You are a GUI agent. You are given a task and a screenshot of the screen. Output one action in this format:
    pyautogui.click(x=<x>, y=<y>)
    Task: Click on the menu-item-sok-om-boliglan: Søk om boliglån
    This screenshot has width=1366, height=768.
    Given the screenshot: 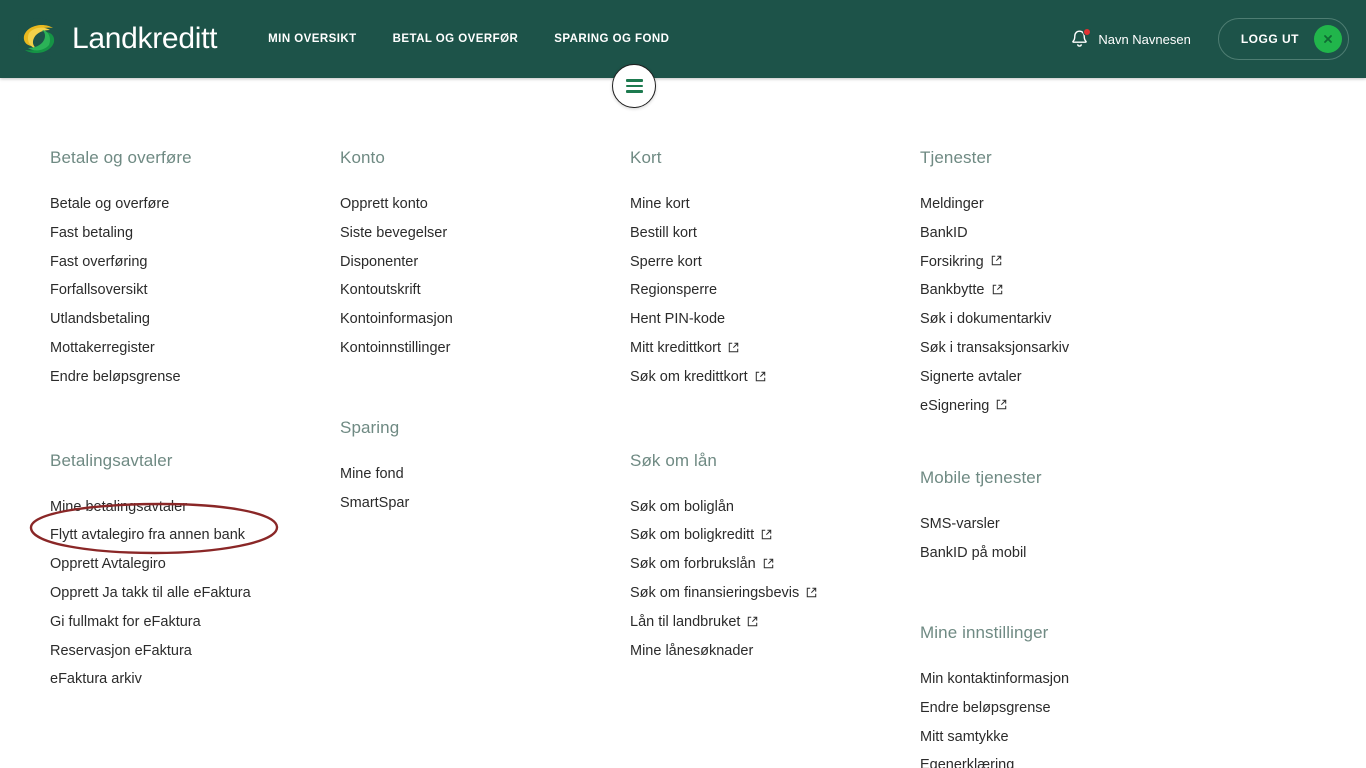 What is the action you would take?
    pyautogui.click(x=775, y=507)
    